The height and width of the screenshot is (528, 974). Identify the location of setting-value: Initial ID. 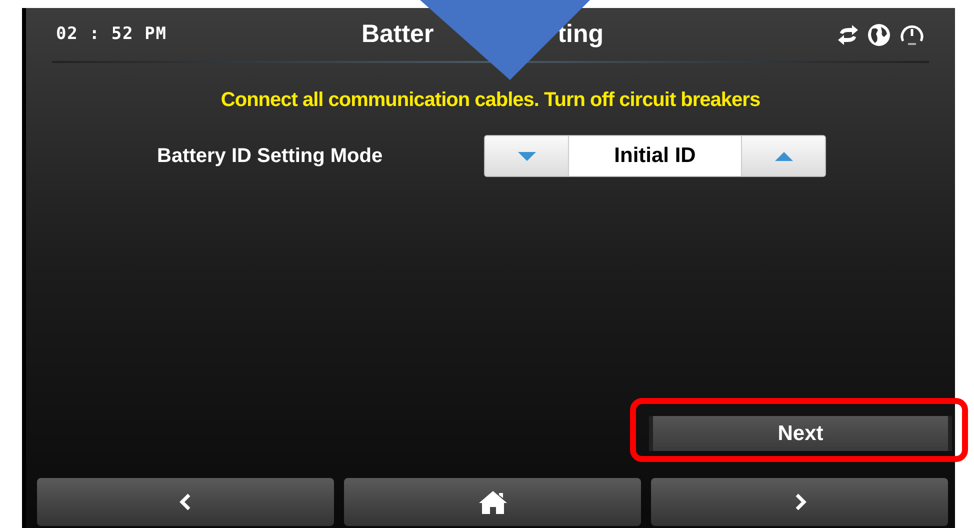
(655, 156).